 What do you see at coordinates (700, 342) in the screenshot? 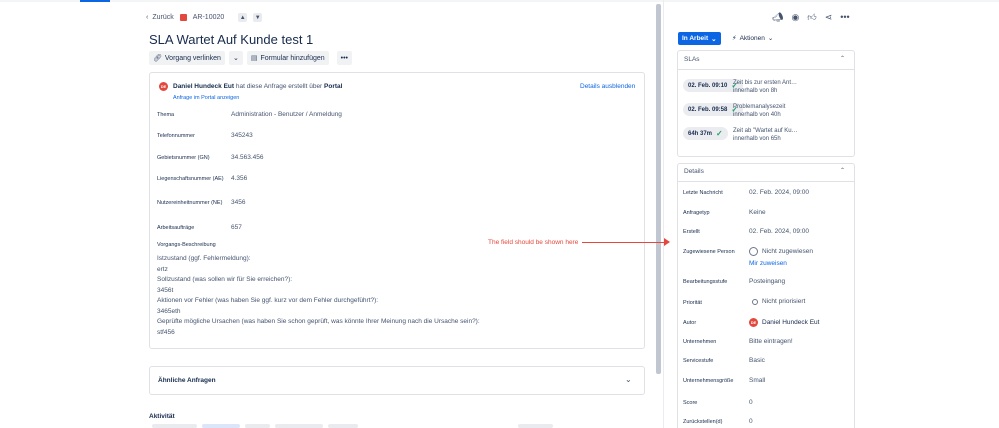
I see `detail-label-company: Unternehmen` at bounding box center [700, 342].